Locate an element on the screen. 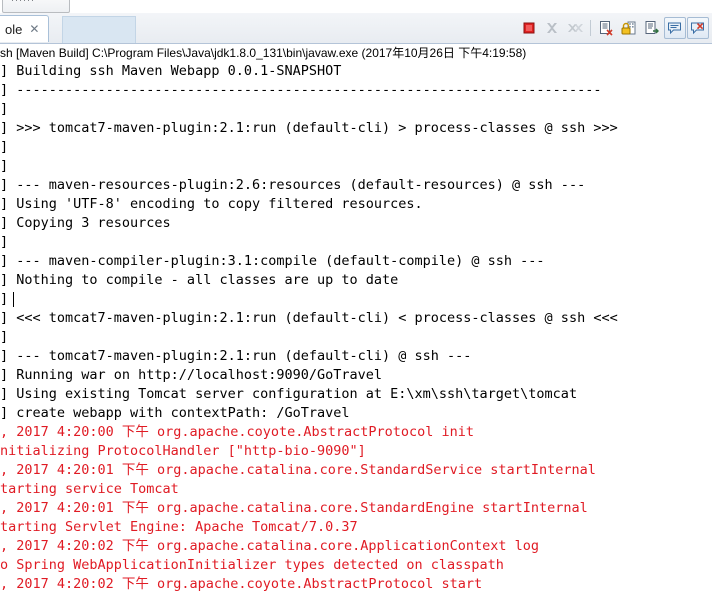  open-console-icon is located at coordinates (697, 28).